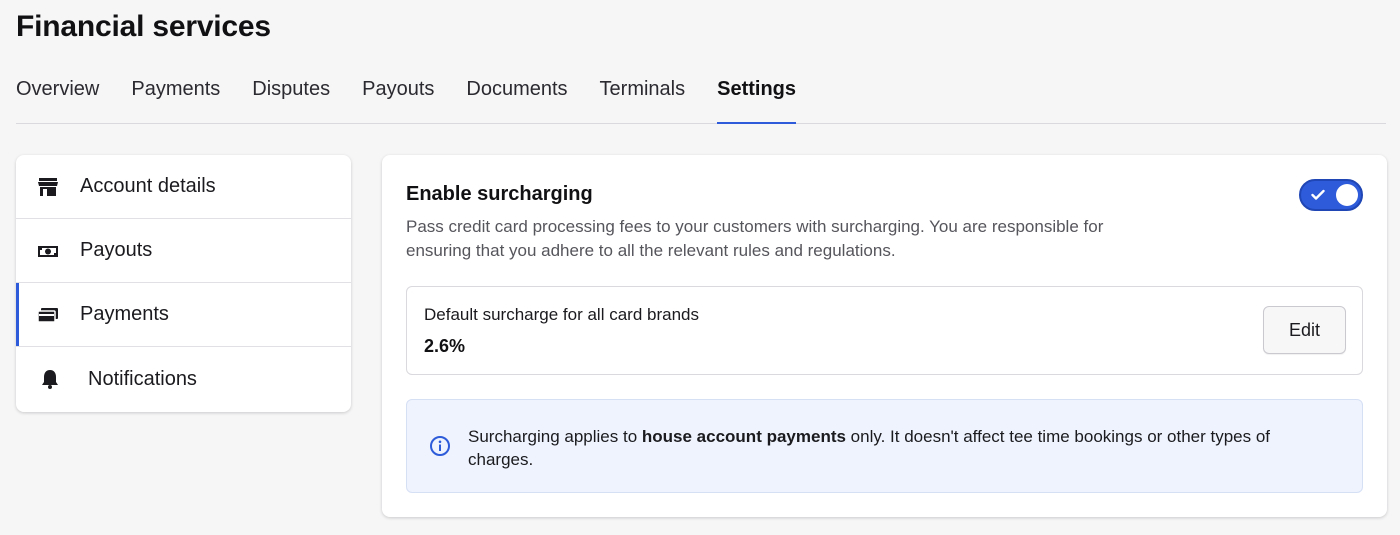  Describe the element at coordinates (440, 448) in the screenshot. I see `info-icon` at that location.